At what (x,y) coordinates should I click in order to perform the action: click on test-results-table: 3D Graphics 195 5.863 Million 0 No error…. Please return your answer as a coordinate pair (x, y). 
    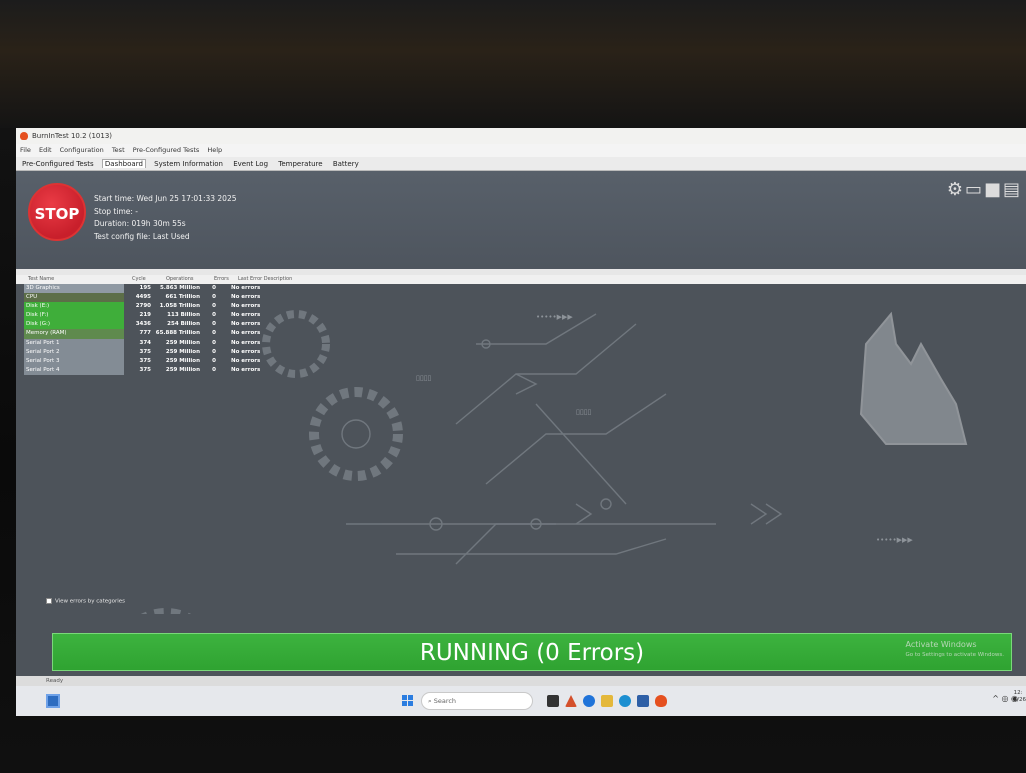
    Looking at the image, I should click on (158, 329).